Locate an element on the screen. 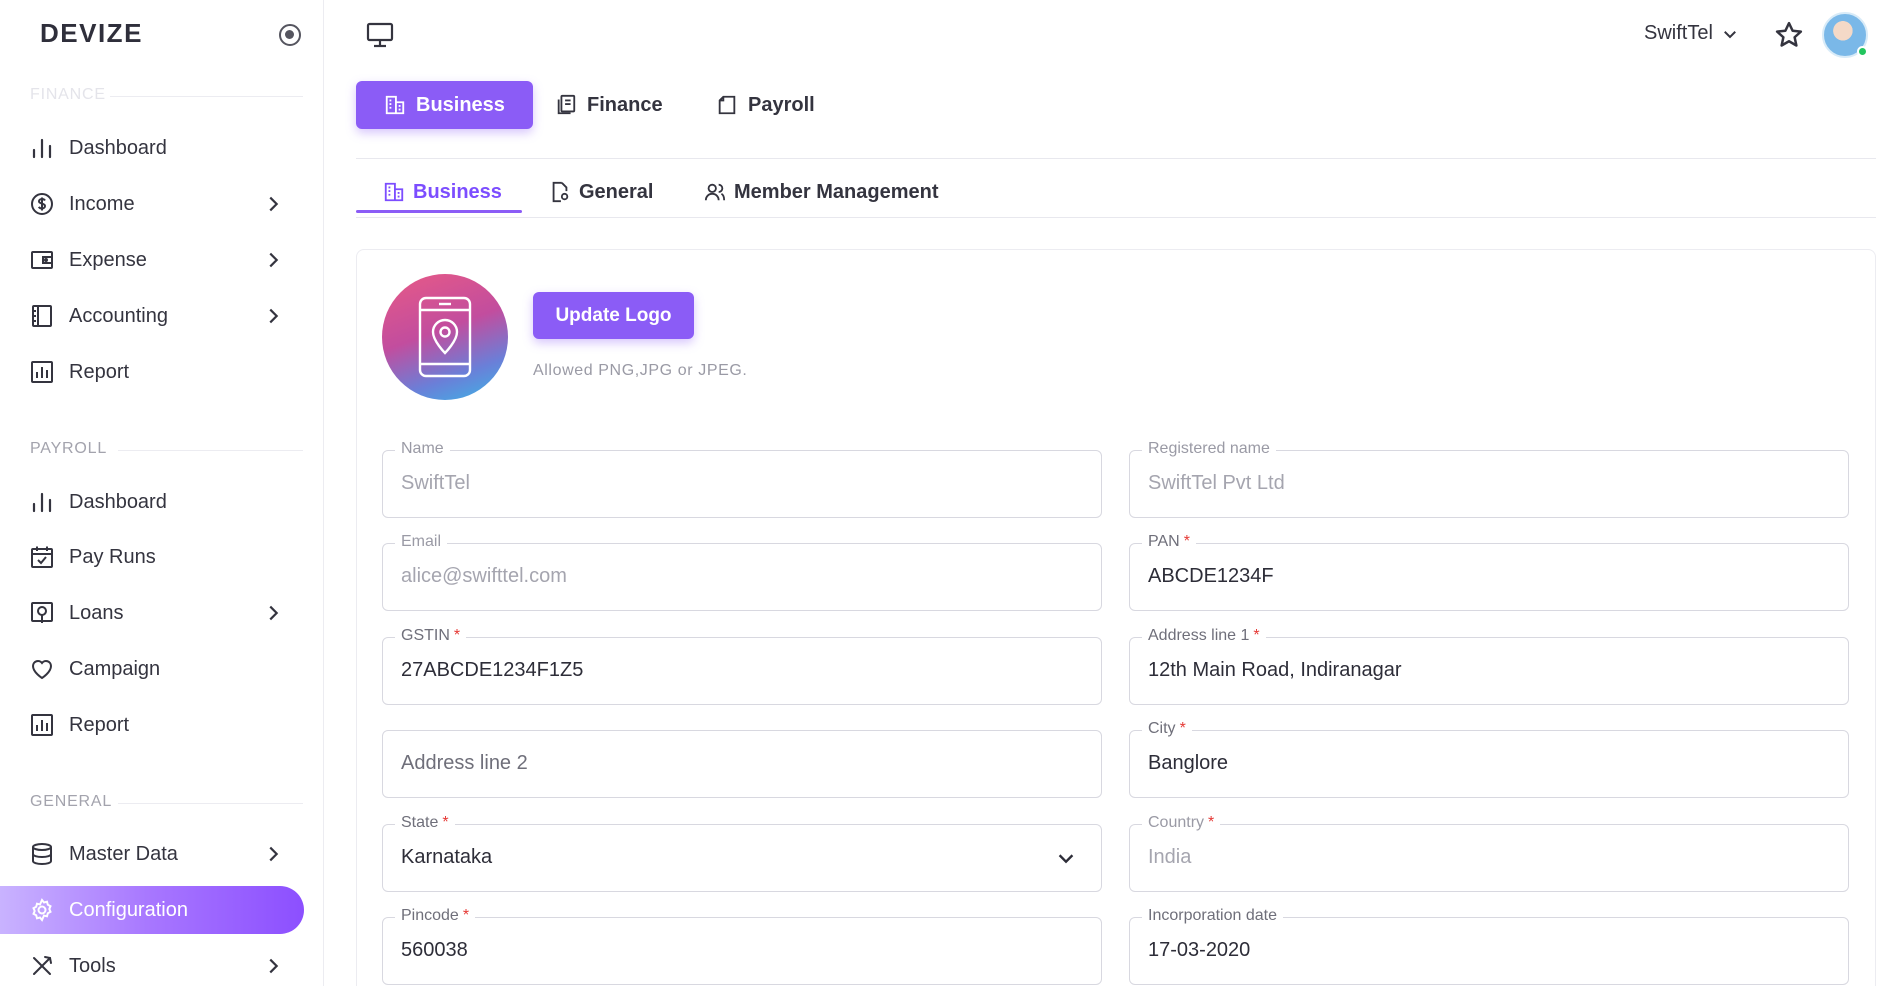  building-icon is located at coordinates (394, 192).